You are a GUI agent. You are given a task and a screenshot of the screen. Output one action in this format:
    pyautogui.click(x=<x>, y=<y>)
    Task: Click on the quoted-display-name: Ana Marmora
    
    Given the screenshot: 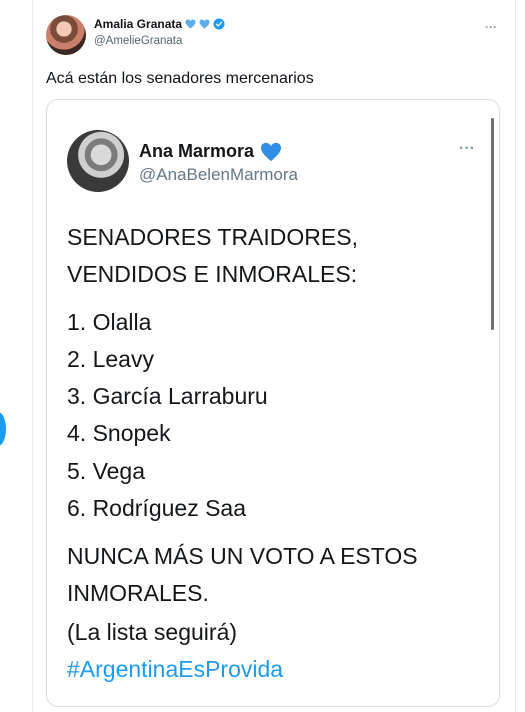 What is the action you would take?
    pyautogui.click(x=197, y=151)
    